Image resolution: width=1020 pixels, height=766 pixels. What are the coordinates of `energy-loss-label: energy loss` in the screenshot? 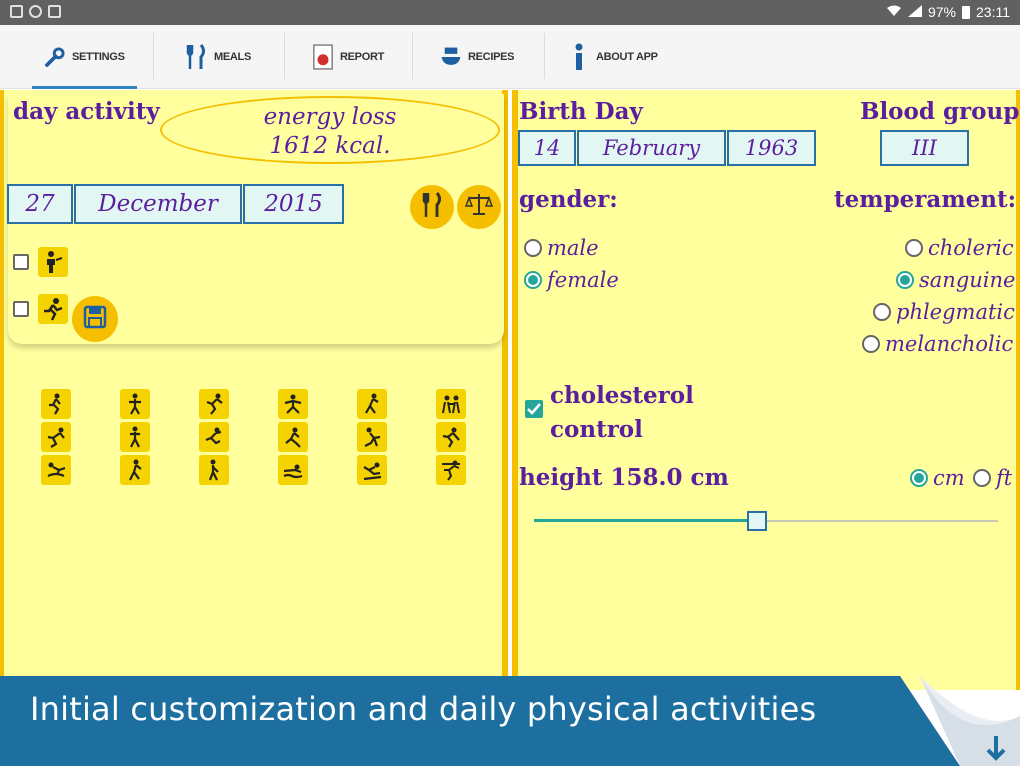 It's located at (330, 117).